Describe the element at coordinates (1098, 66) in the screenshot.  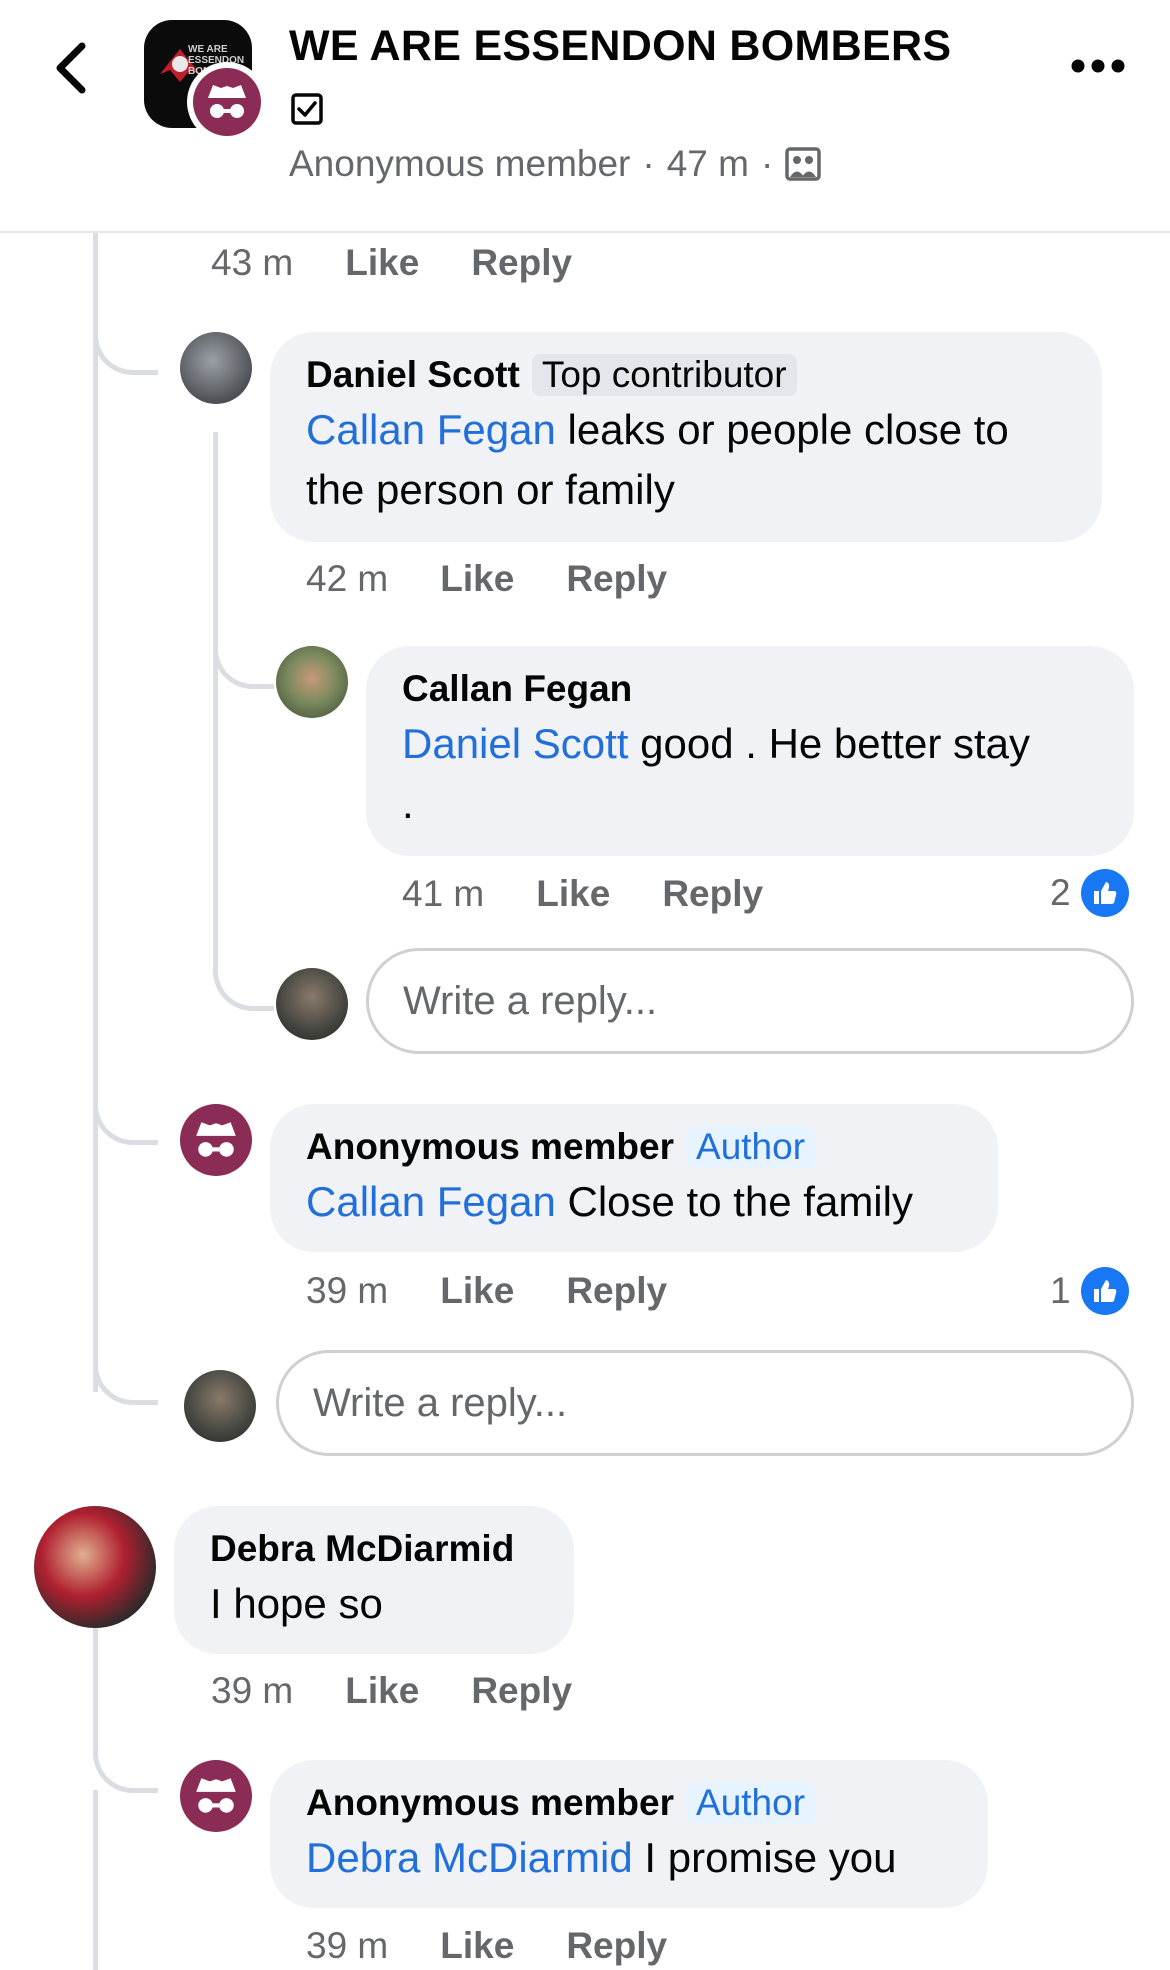
I see `more-options-icon` at that location.